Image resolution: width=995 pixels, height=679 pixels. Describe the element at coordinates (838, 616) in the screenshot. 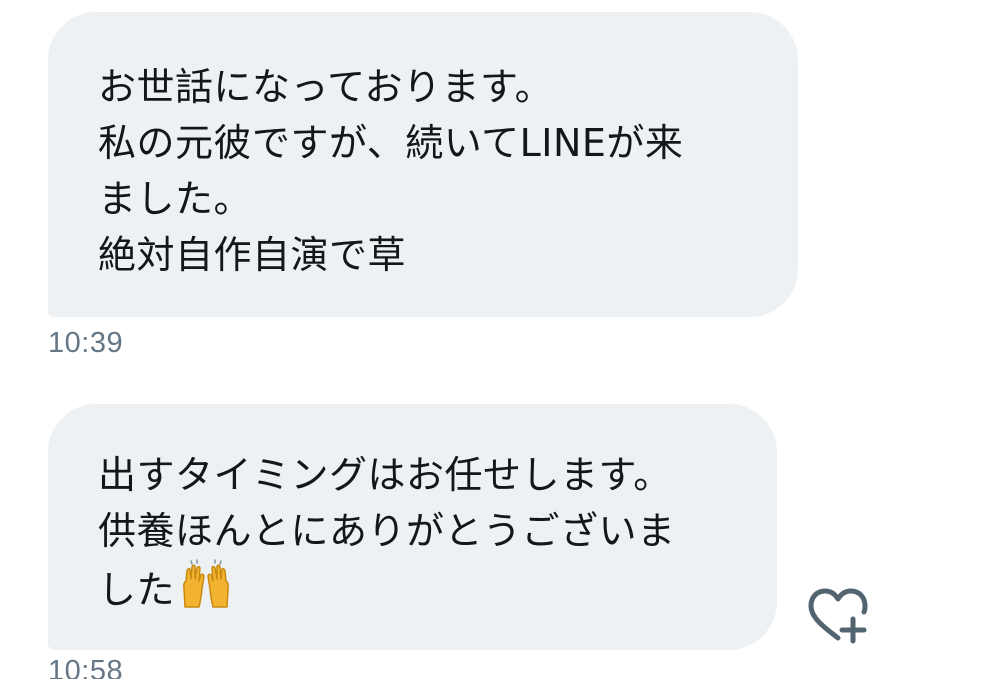

I see `heart-plus-icon` at that location.